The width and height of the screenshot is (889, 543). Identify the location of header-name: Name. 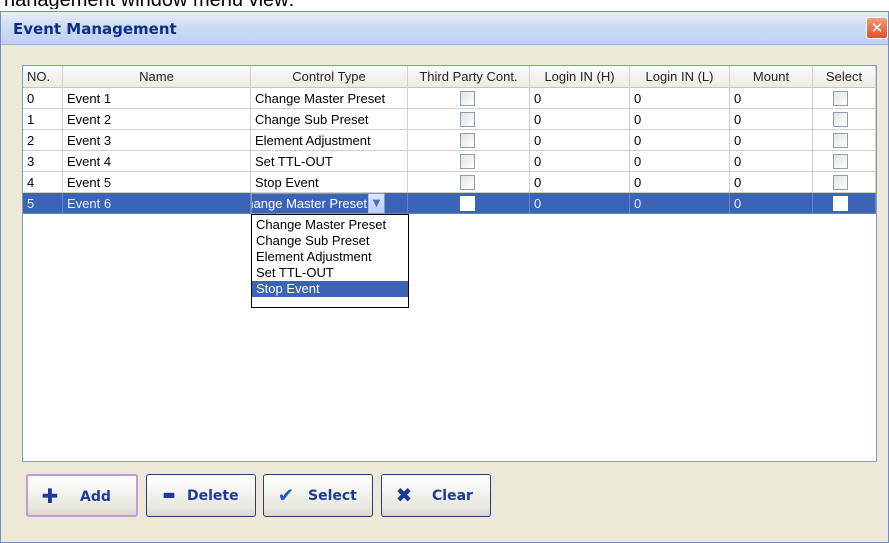
(157, 77).